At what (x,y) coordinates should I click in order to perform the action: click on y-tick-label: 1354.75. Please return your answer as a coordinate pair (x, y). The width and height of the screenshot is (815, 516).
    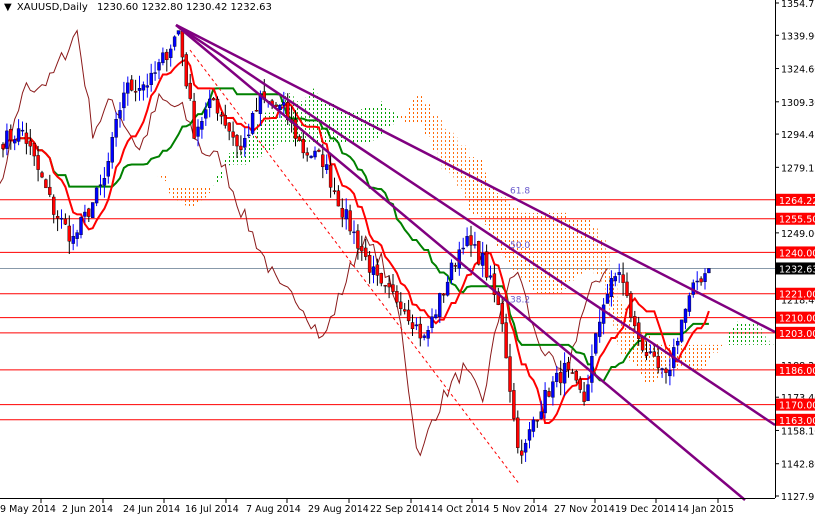
    Looking at the image, I should click on (798, 5).